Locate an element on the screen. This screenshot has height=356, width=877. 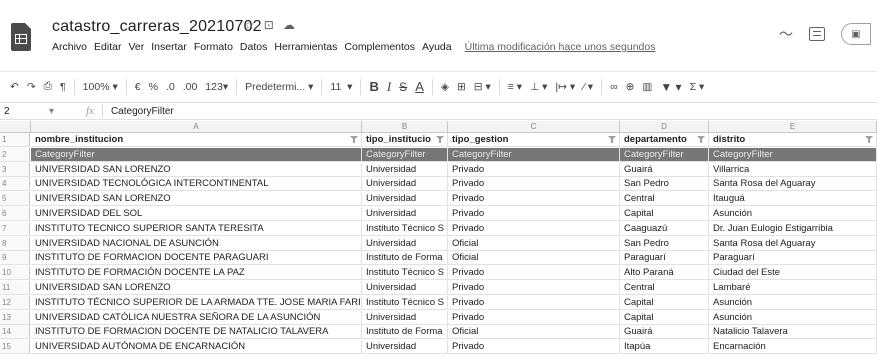
insert-comment-icon: ⊕ is located at coordinates (630, 87).